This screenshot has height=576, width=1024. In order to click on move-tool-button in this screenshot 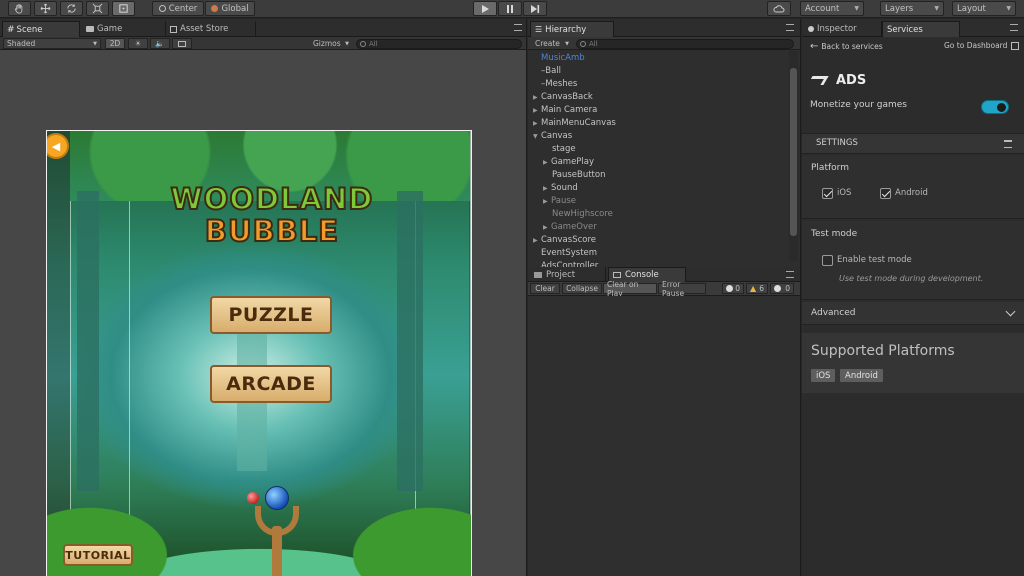, I will do `click(45, 8)`.